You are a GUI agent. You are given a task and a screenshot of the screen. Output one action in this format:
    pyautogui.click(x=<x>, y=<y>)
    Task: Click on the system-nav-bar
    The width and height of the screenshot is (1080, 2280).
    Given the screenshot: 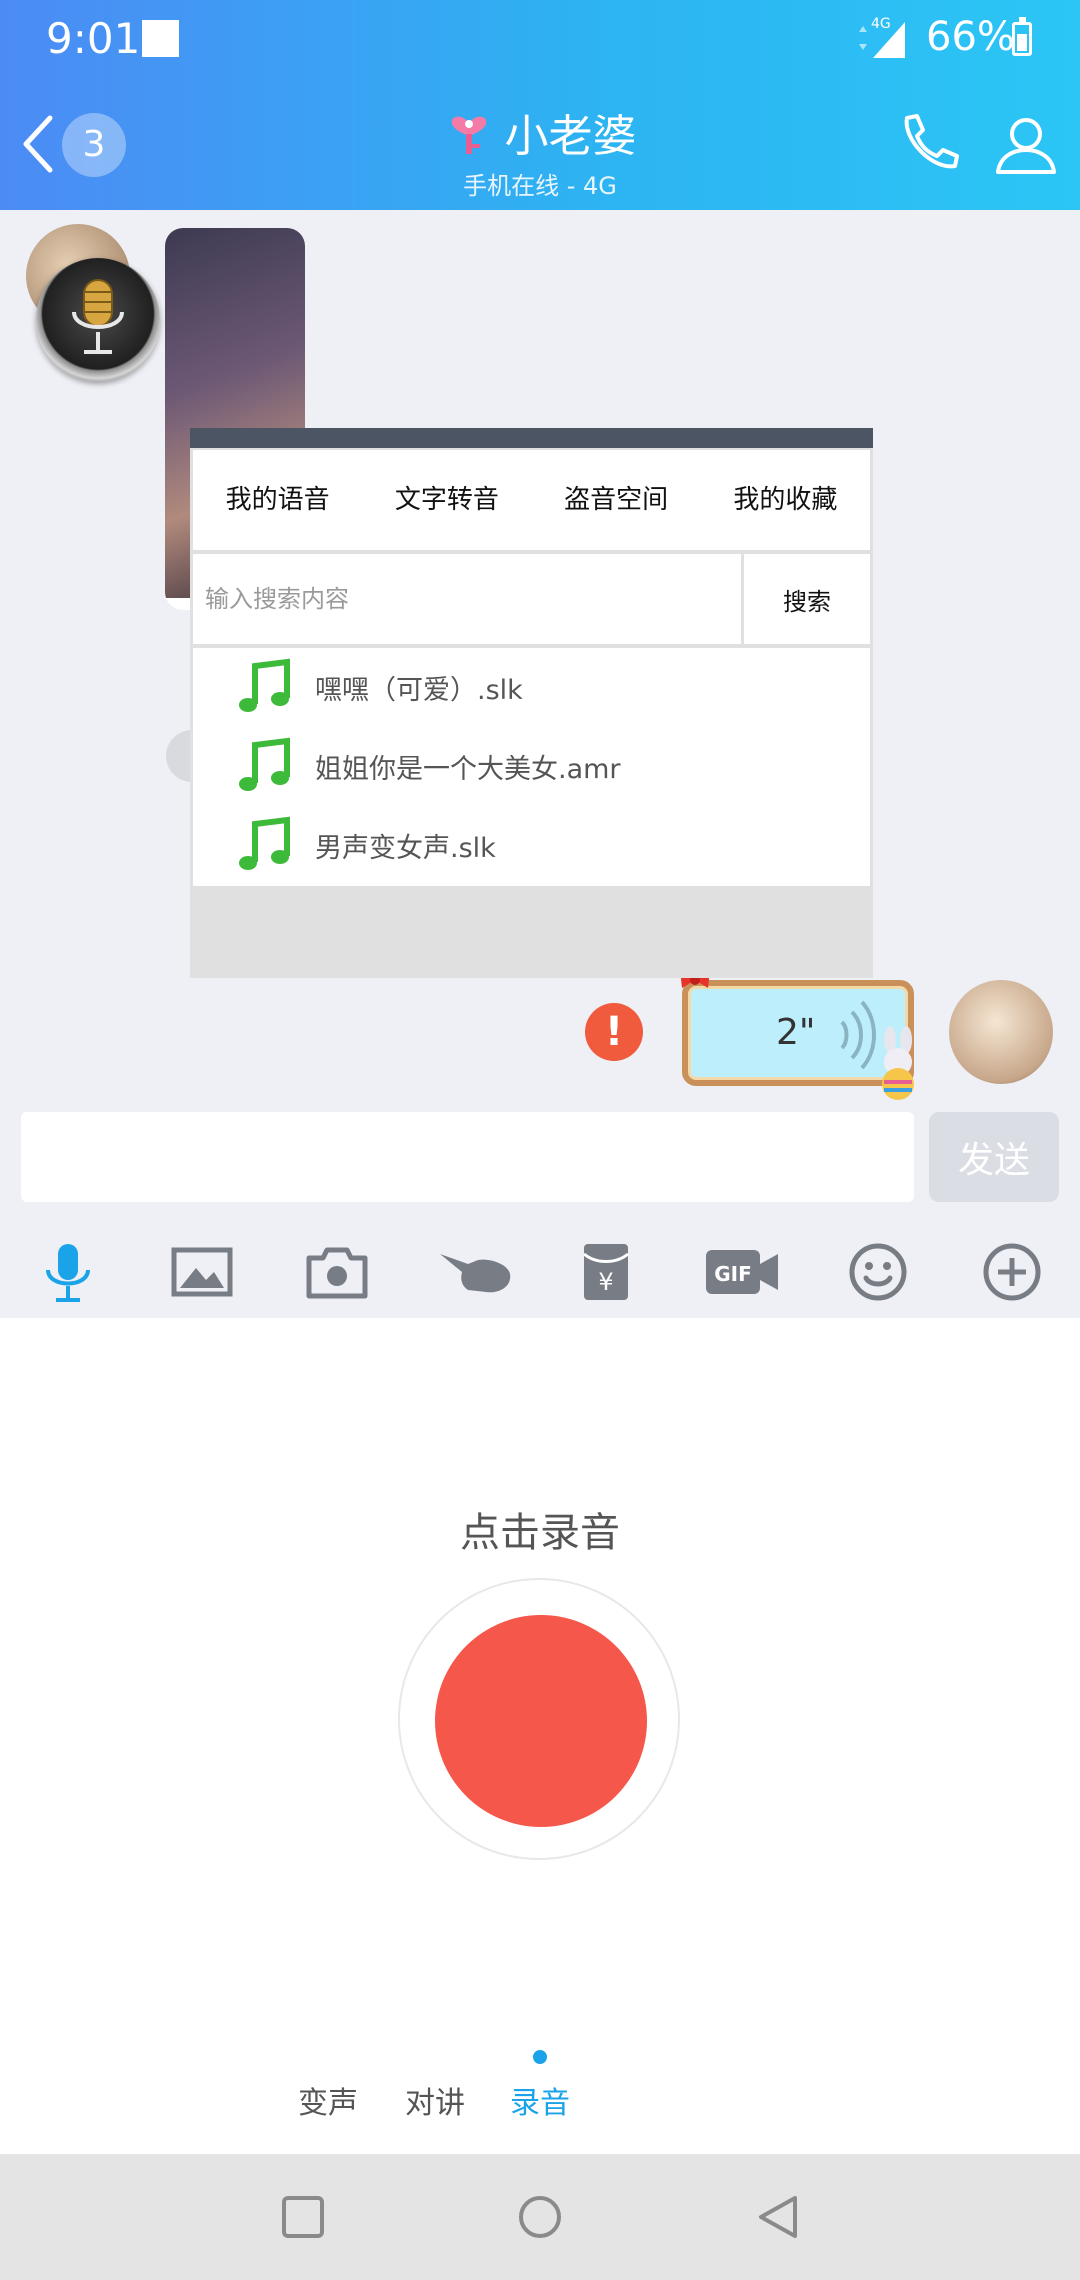 What is the action you would take?
    pyautogui.click(x=540, y=2217)
    